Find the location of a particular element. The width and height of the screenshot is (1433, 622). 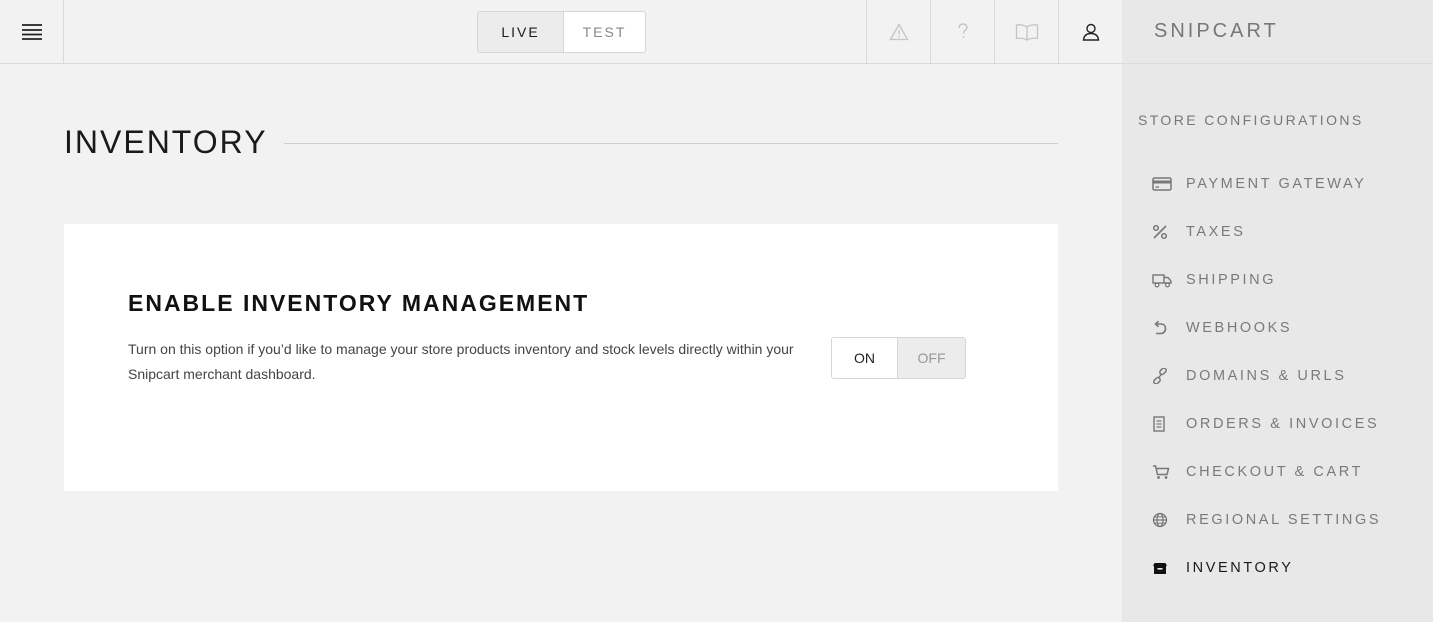

documentation-book-icon is located at coordinates (1026, 31).